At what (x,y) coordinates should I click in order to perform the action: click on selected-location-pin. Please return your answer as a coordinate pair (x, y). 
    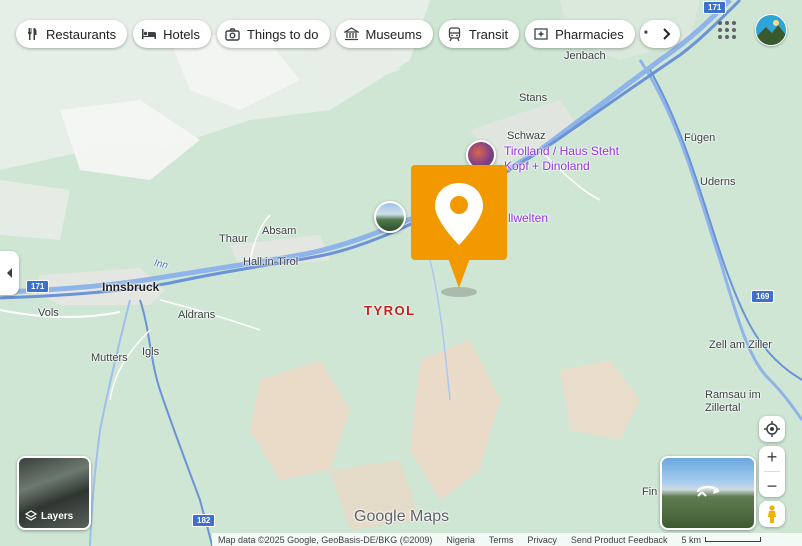
    Looking at the image, I should click on (459, 212).